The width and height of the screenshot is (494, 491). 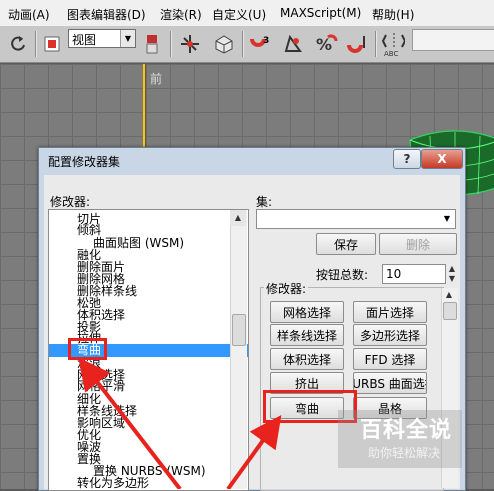 What do you see at coordinates (266, 41) in the screenshot?
I see `svg-text: 3` at bounding box center [266, 41].